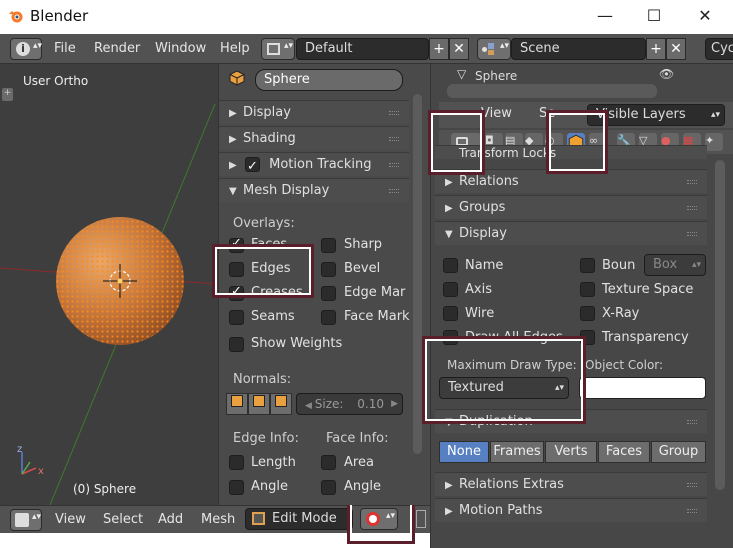 This screenshot has width=733, height=548. What do you see at coordinates (720, 325) in the screenshot?
I see `properties-scrollbar-v` at bounding box center [720, 325].